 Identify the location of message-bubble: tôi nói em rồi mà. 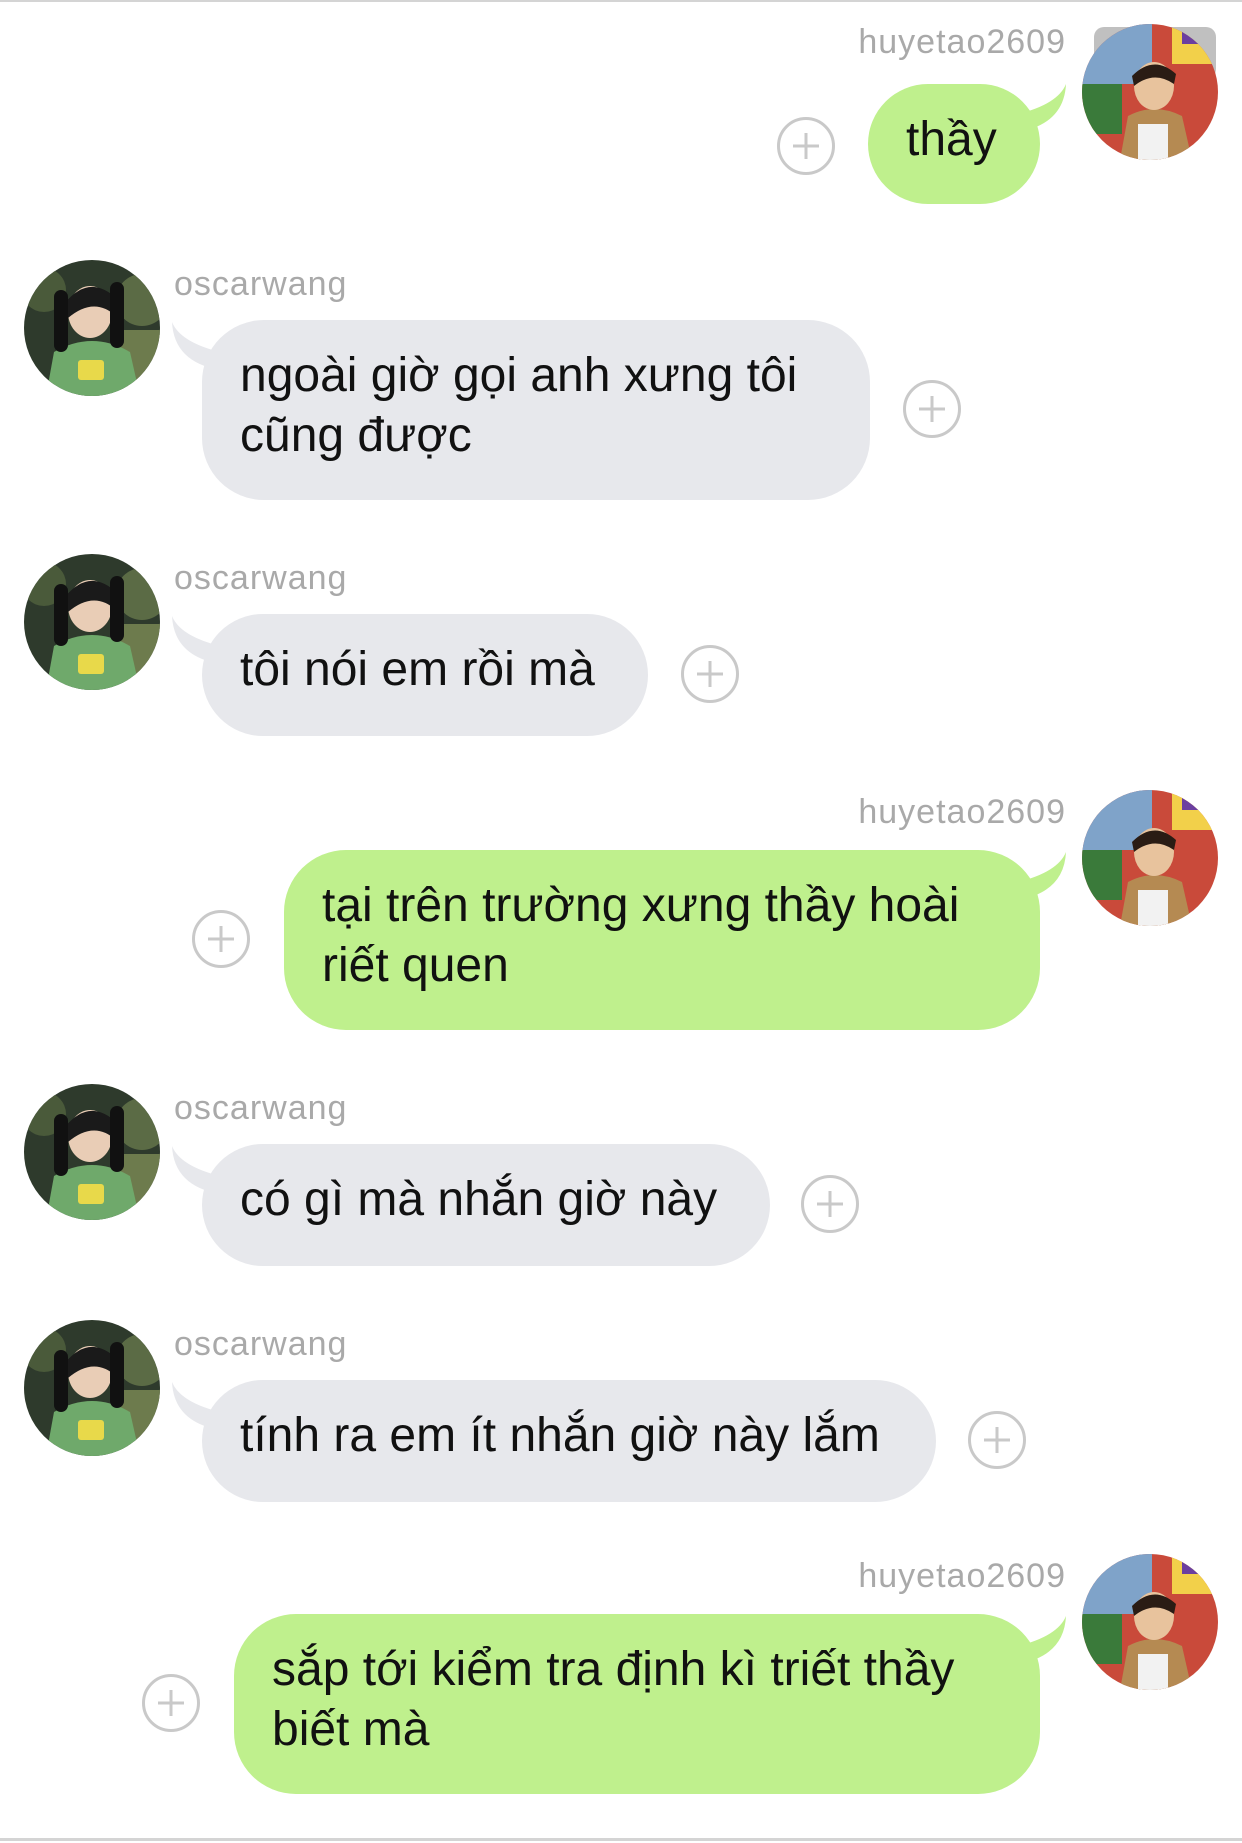
(425, 675).